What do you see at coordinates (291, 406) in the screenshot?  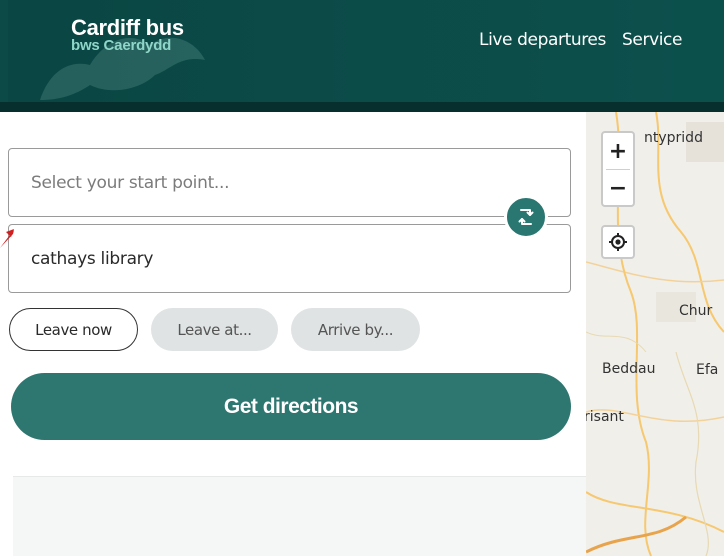 I see `get-directions-button: Get directions` at bounding box center [291, 406].